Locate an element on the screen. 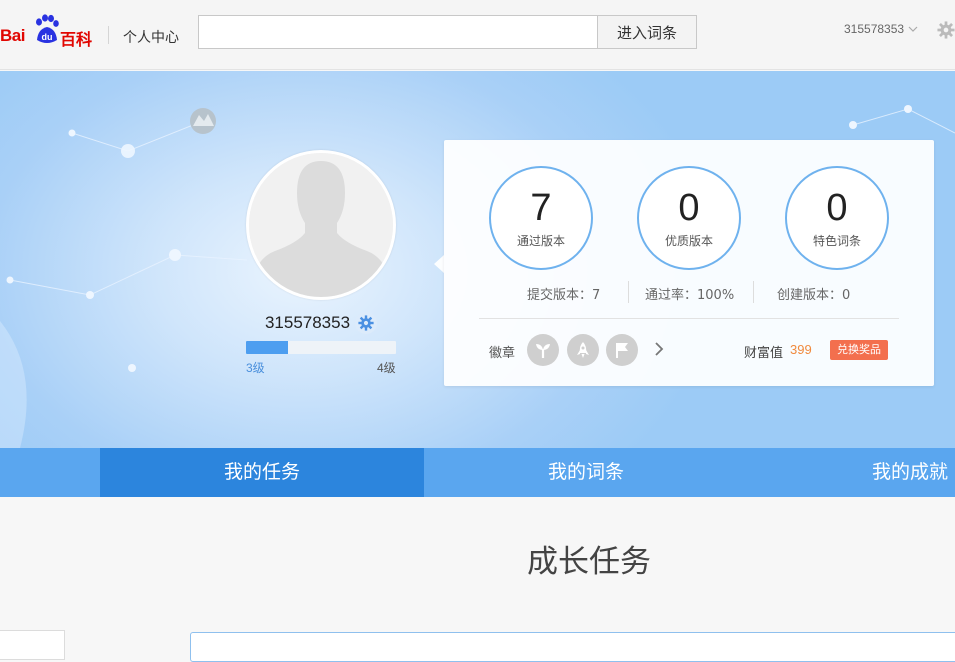  sprout-icon is located at coordinates (543, 351).